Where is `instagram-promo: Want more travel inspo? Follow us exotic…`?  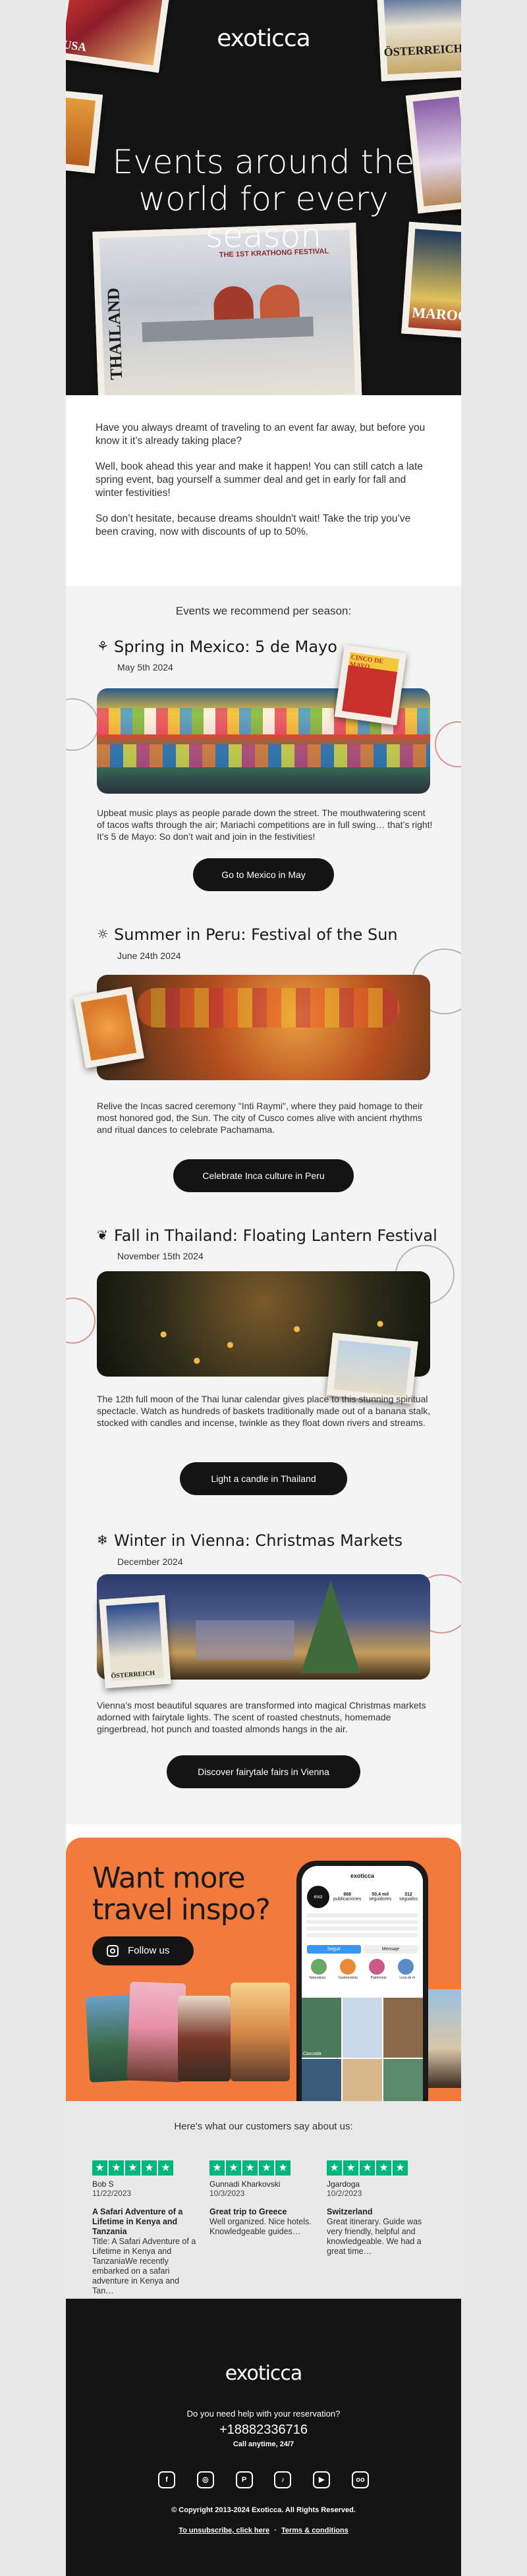 instagram-promo: Want more travel inspo? Follow us exotic… is located at coordinates (263, 1969).